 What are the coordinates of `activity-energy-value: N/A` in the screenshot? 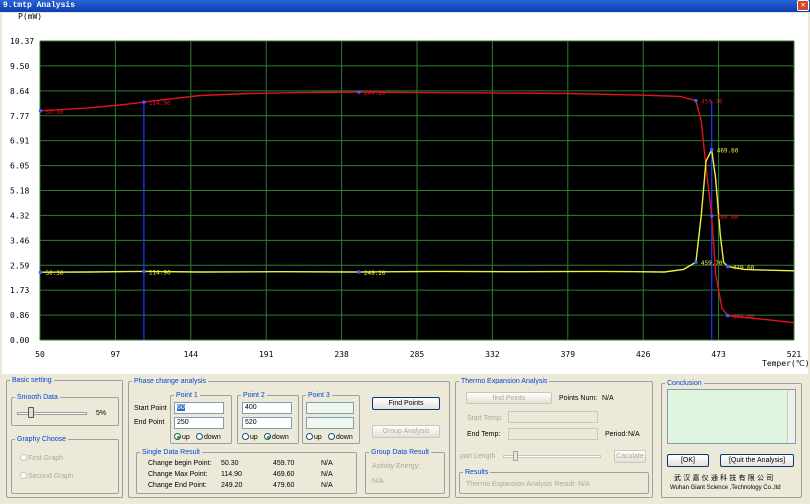 It's located at (378, 481).